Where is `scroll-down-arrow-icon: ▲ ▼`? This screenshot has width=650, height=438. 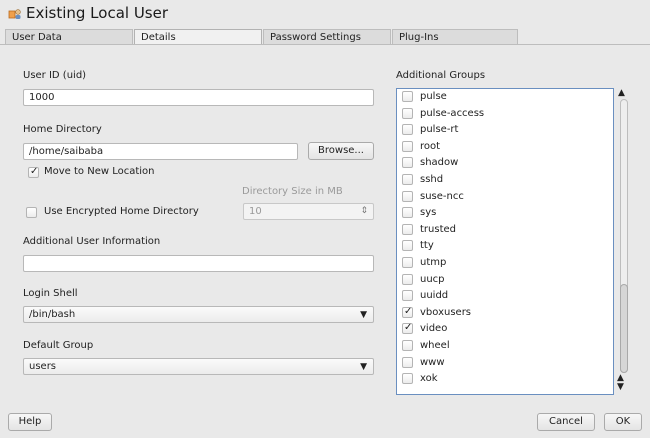
scroll-down-arrow-icon: ▲ ▼ is located at coordinates (620, 383).